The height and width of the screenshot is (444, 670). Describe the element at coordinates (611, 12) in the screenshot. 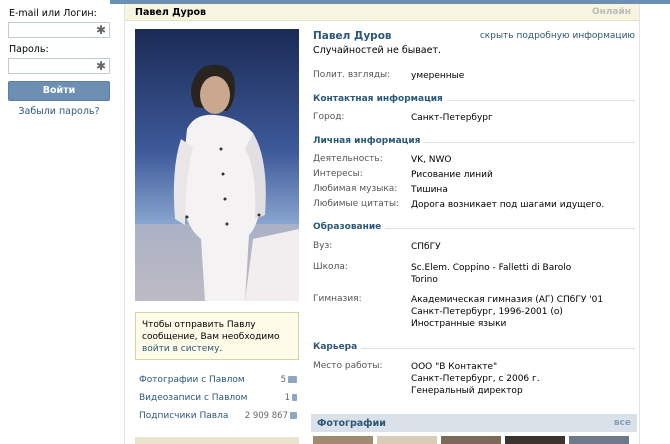

I see `online-status: Онлайн` at that location.